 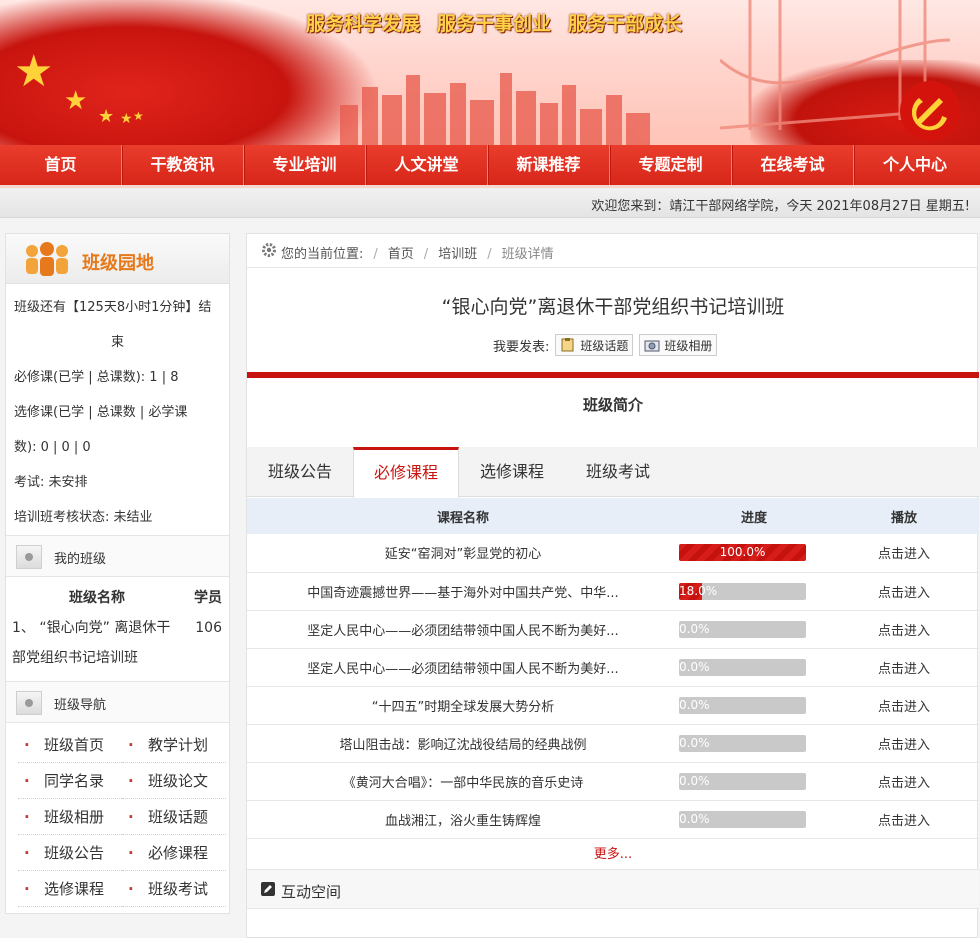 What do you see at coordinates (51, 482) in the screenshot?
I see `exam-status: 考试: 未安排` at bounding box center [51, 482].